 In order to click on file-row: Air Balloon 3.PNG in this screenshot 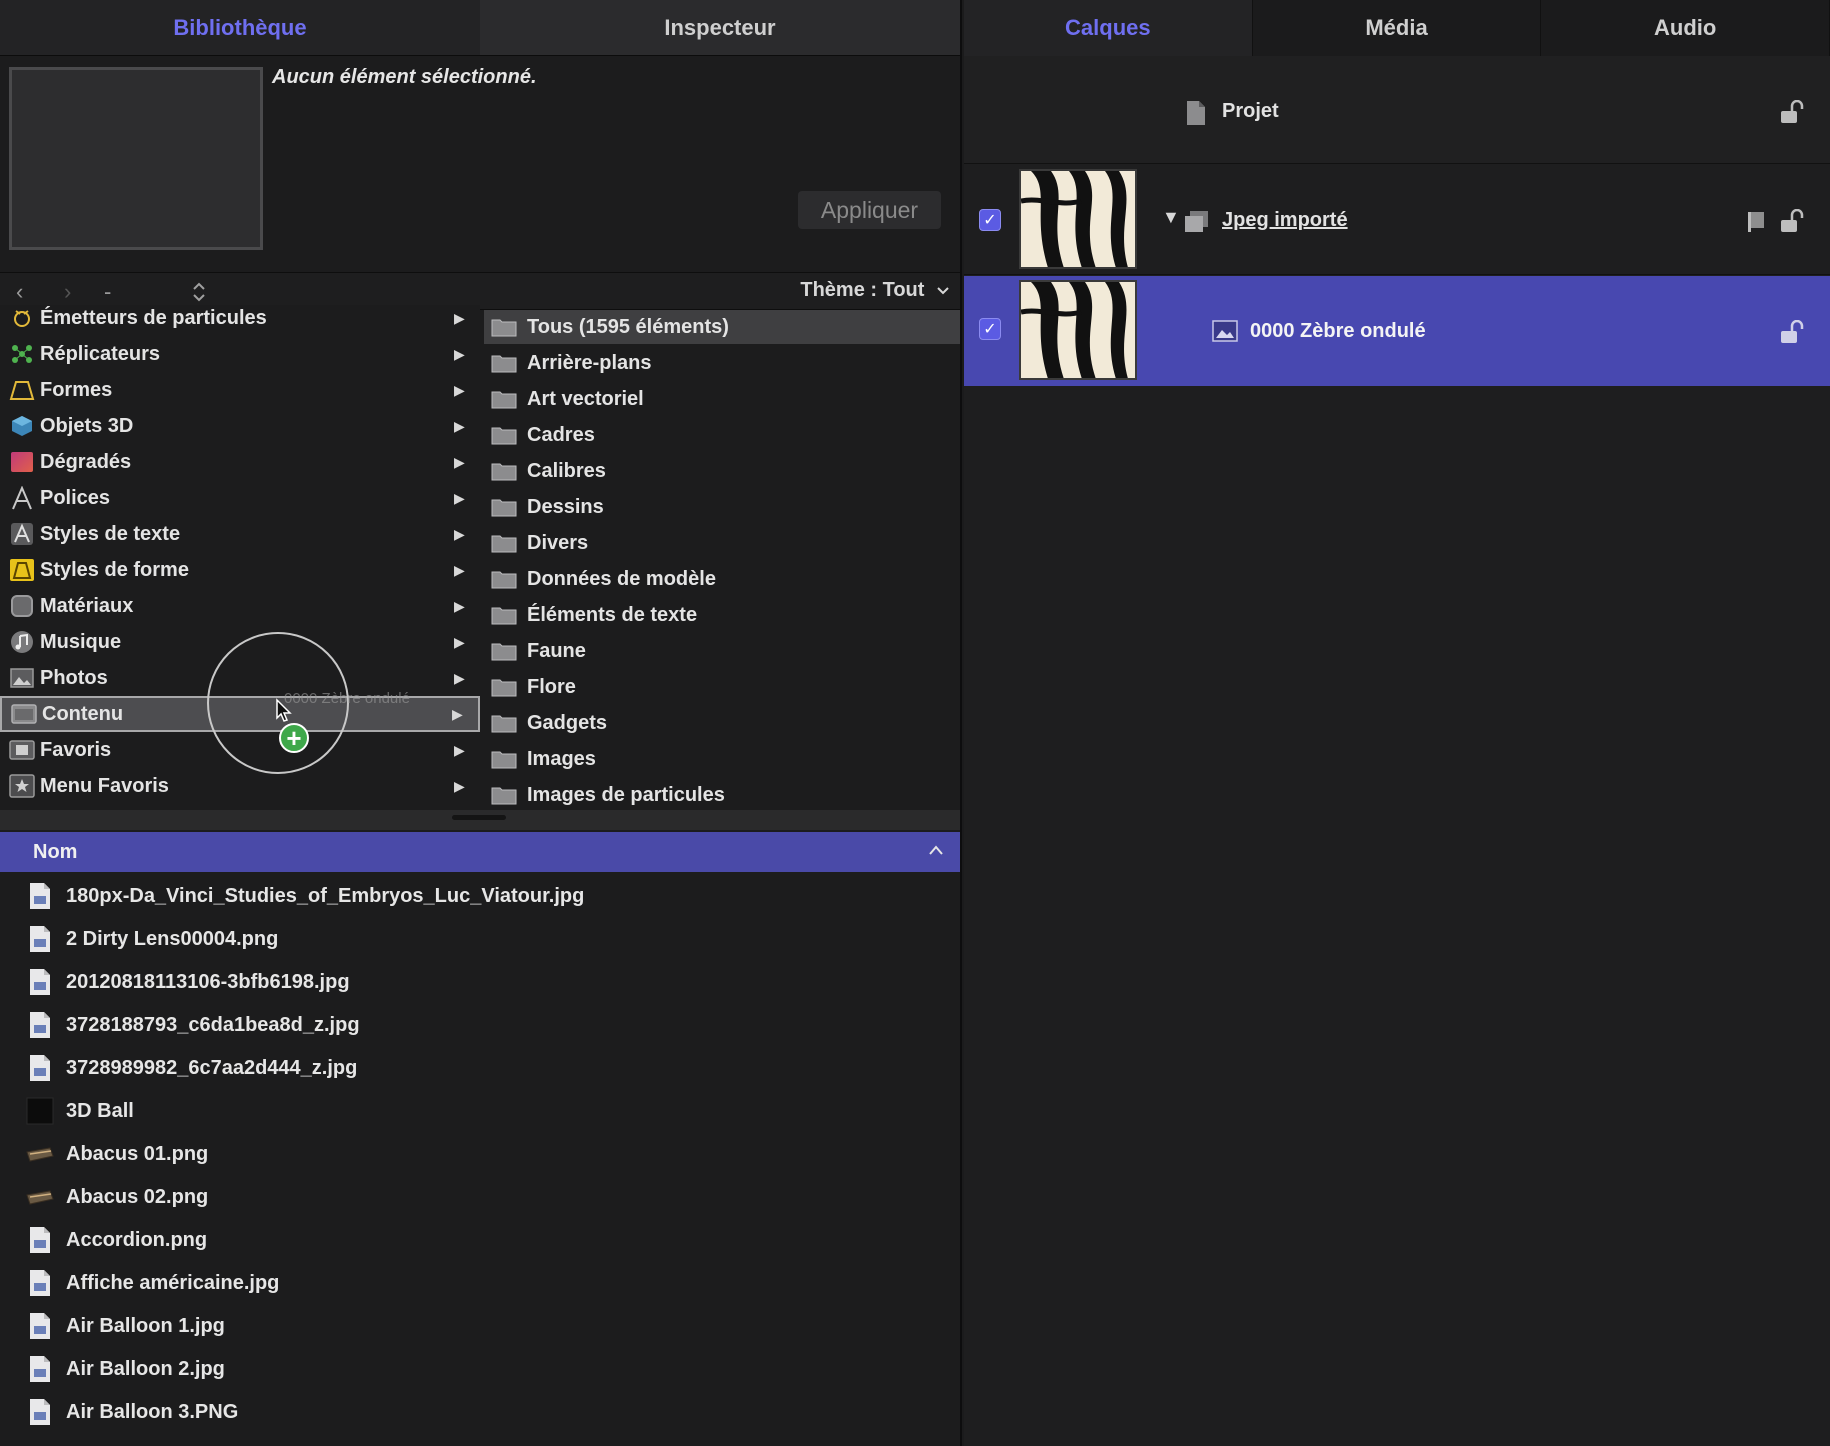, I will do `click(480, 1412)`.